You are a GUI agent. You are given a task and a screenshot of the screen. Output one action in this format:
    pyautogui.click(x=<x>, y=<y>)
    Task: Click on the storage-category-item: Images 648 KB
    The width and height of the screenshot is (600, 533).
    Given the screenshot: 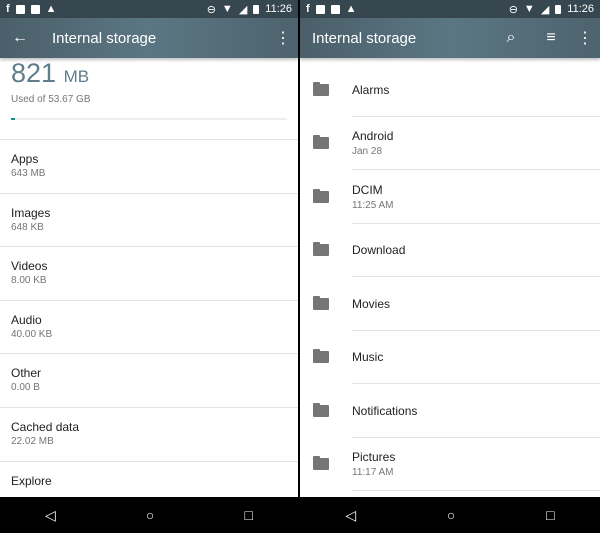 What is the action you would take?
    pyautogui.click(x=149, y=219)
    